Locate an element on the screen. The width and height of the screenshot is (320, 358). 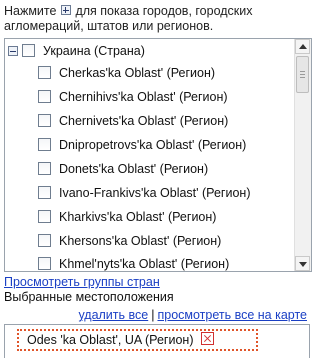
plus-expand-icon is located at coordinates (65, 10).